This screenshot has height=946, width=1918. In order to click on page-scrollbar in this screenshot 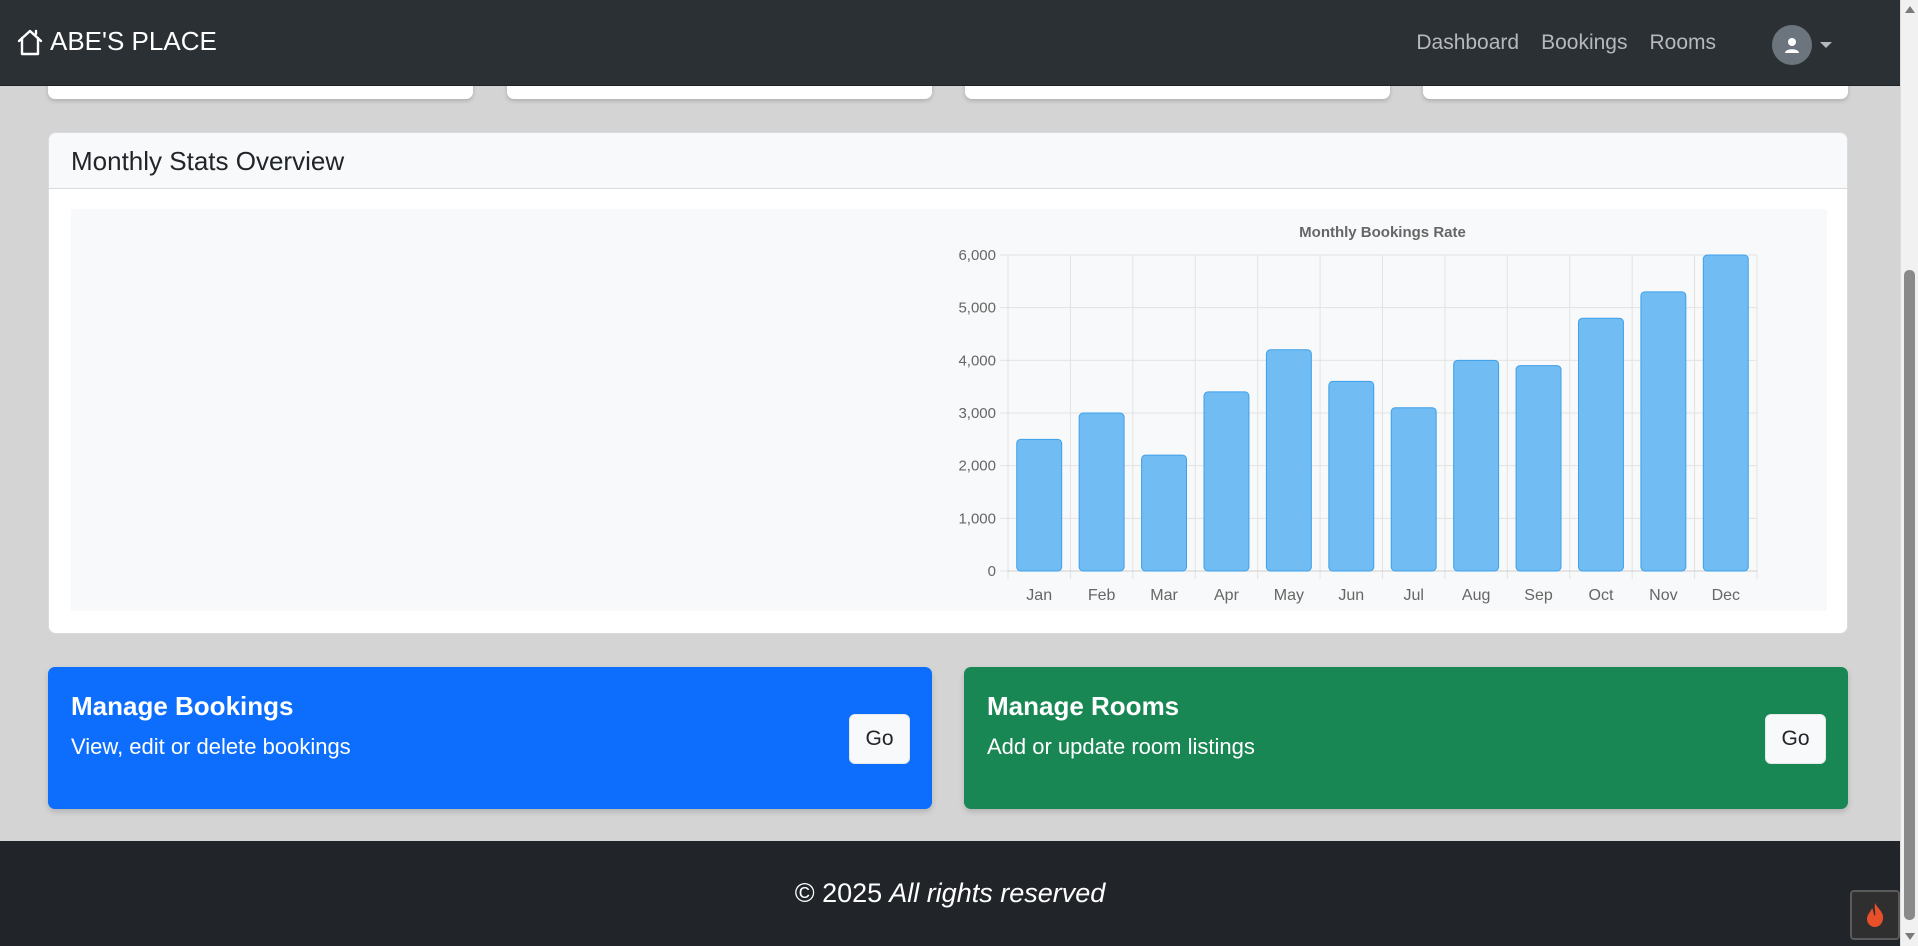, I will do `click(1909, 473)`.